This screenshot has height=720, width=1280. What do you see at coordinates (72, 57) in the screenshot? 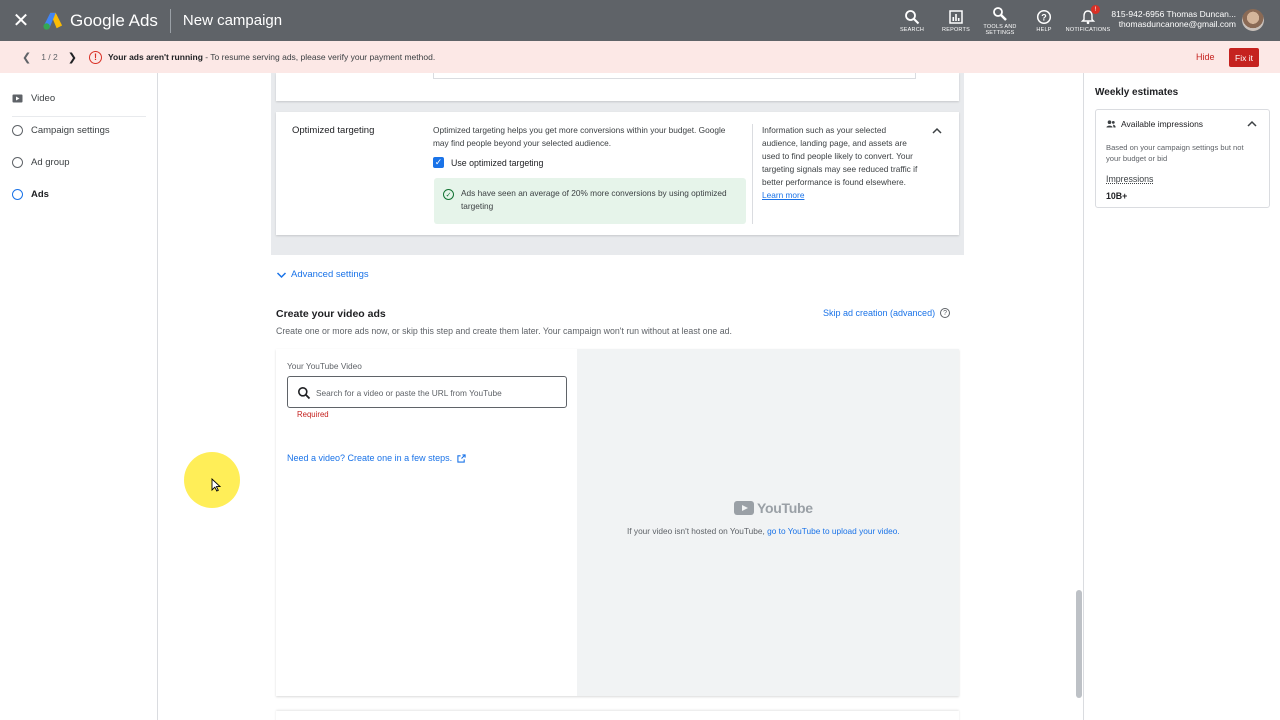
I see `chevron-right-icon: ❯` at bounding box center [72, 57].